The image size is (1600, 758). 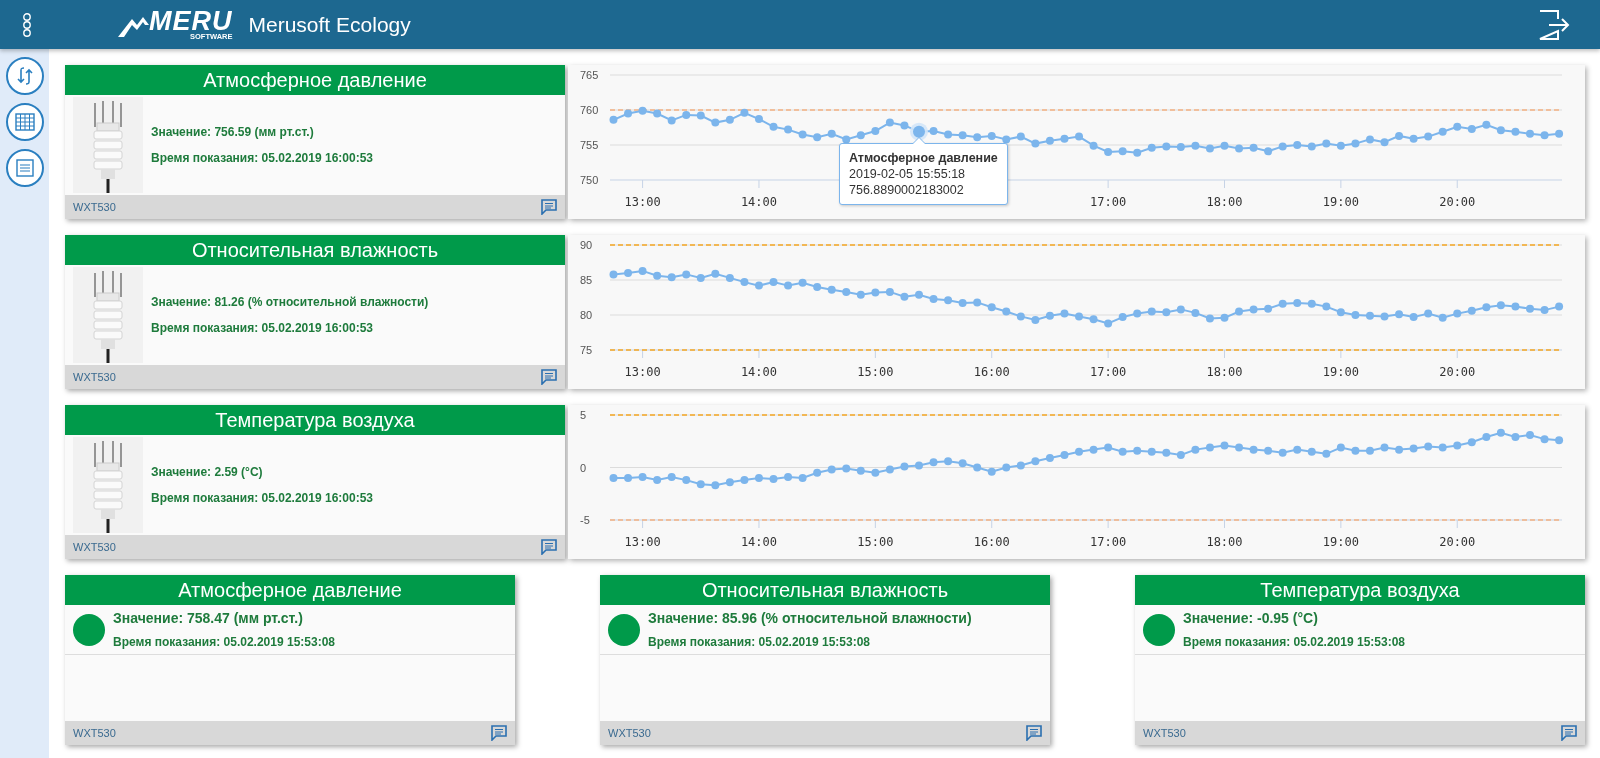 What do you see at coordinates (583, 415) in the screenshot?
I see `y-axis-label: 5` at bounding box center [583, 415].